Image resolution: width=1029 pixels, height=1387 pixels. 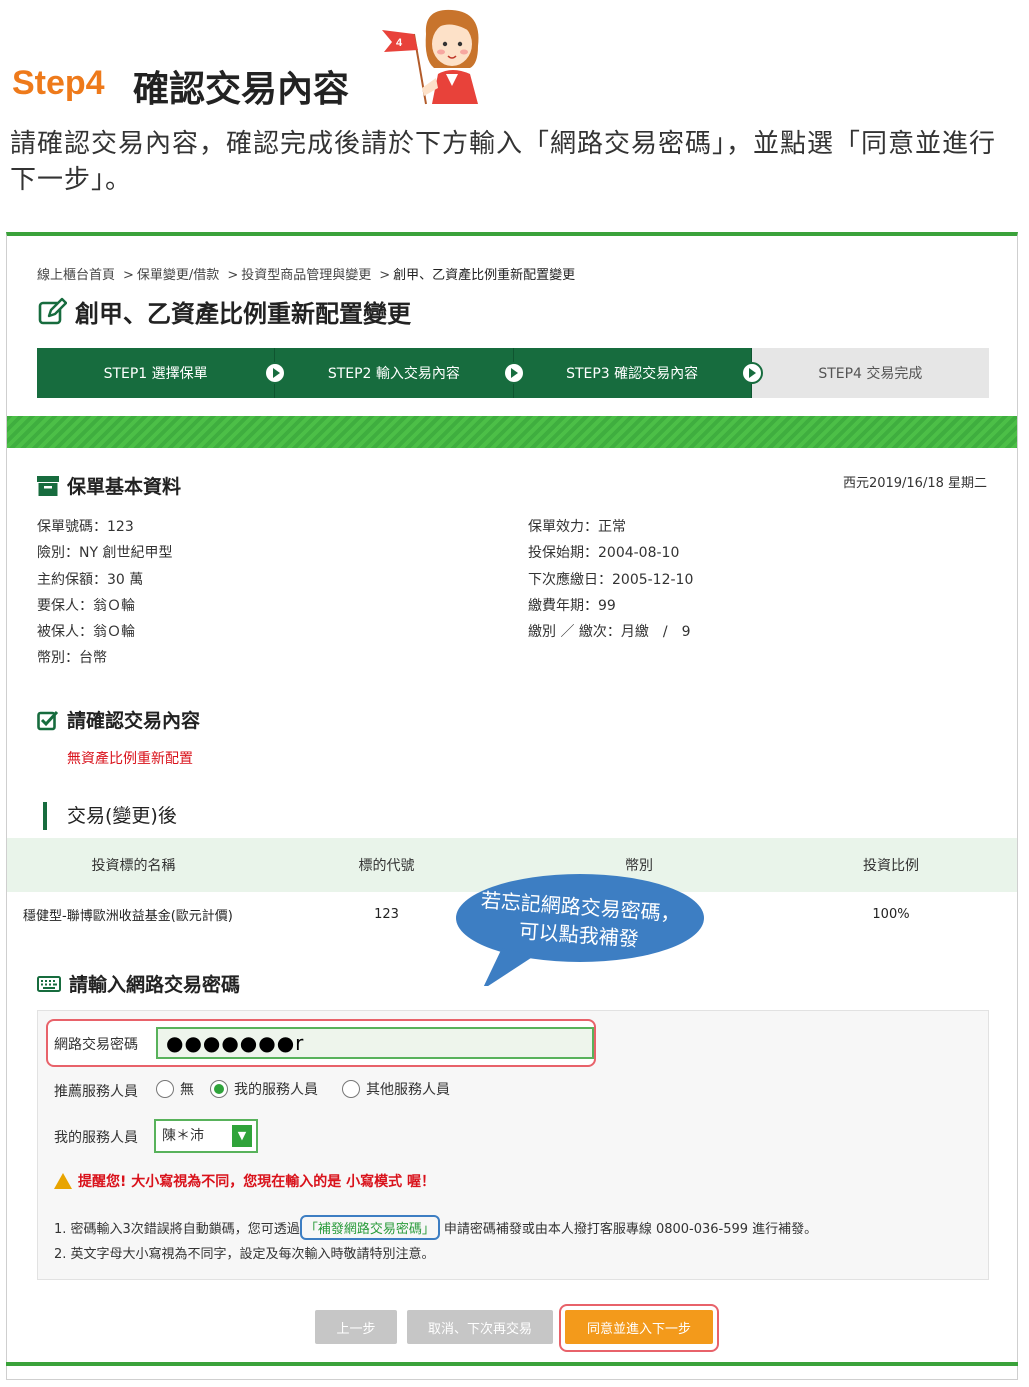 I want to click on breadcrumb-item-investment: 投資型商品管理與變更, so click(x=306, y=275).